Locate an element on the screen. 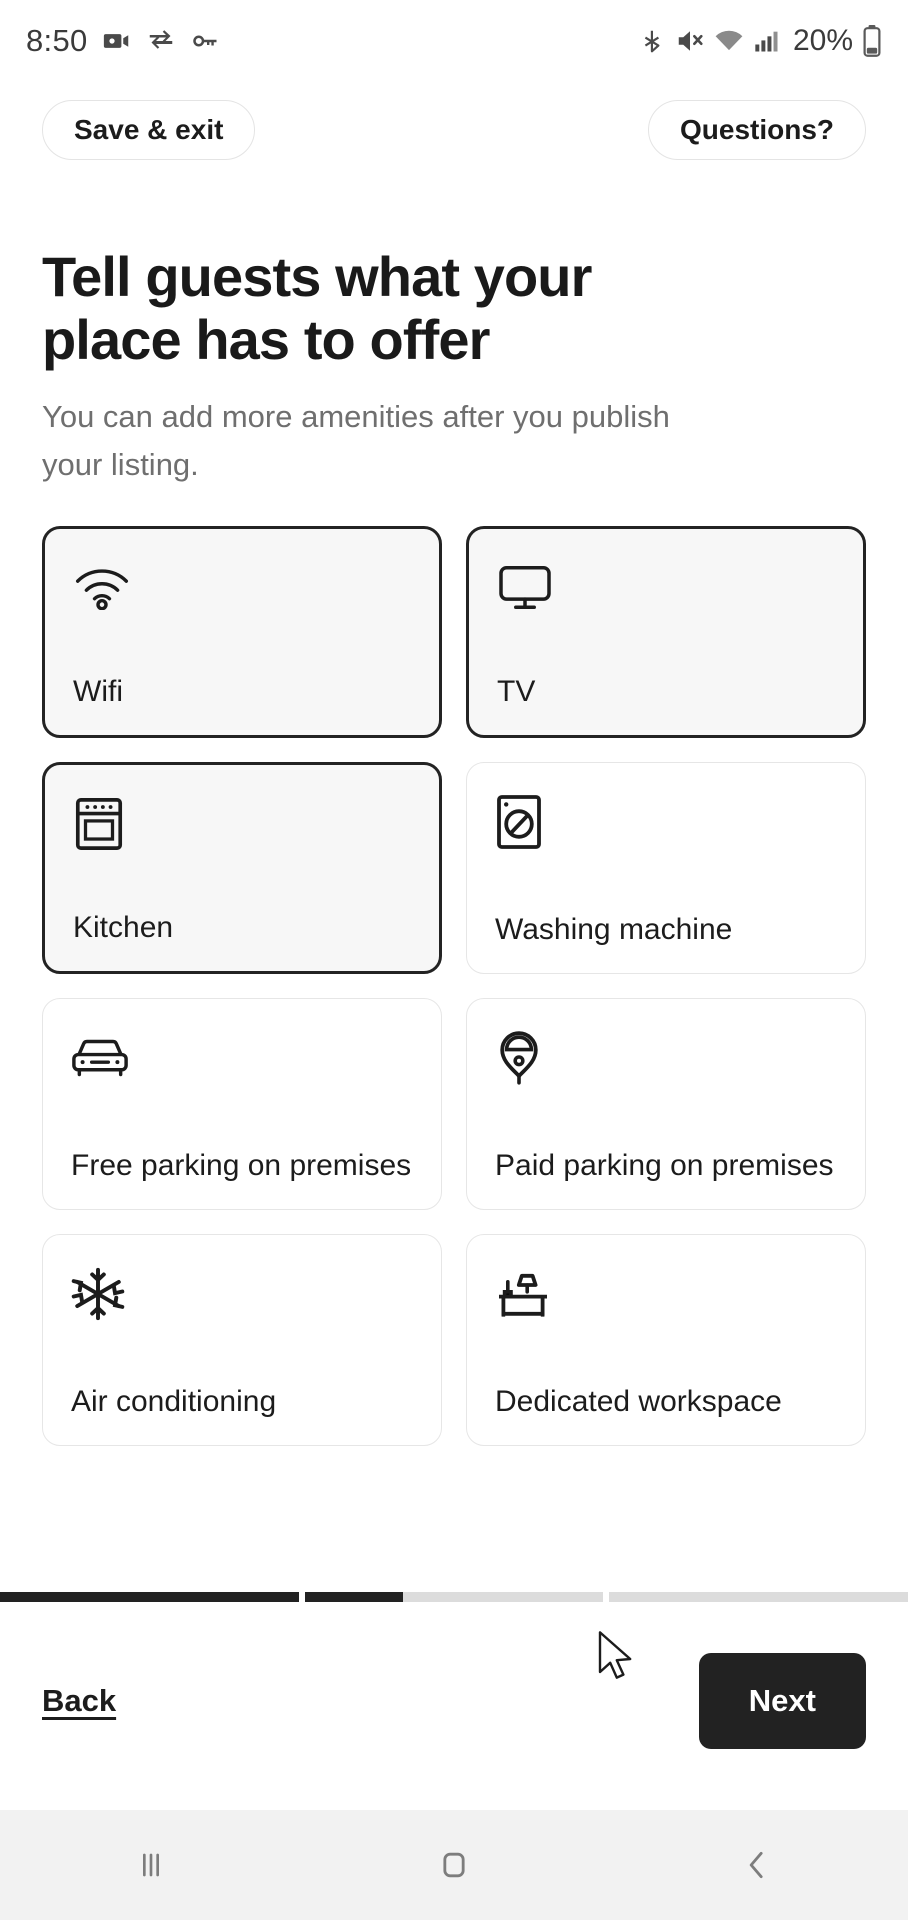 This screenshot has width=908, height=1920. parking-meter-icon is located at coordinates (666, 1058).